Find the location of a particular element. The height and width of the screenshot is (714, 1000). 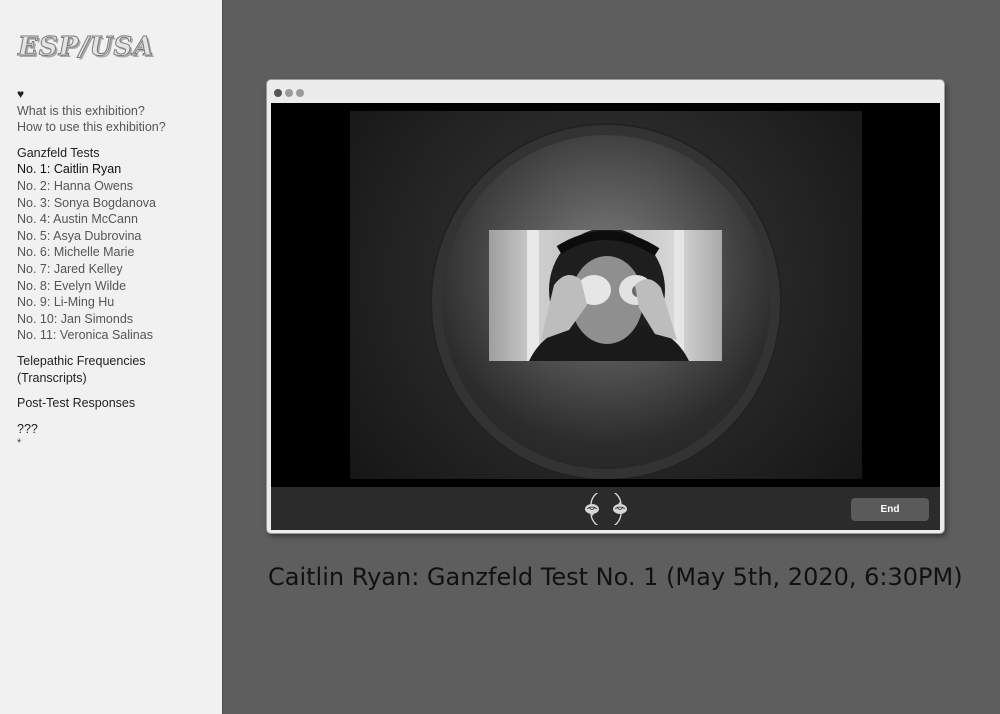

end-call-button: End is located at coordinates (890, 509).